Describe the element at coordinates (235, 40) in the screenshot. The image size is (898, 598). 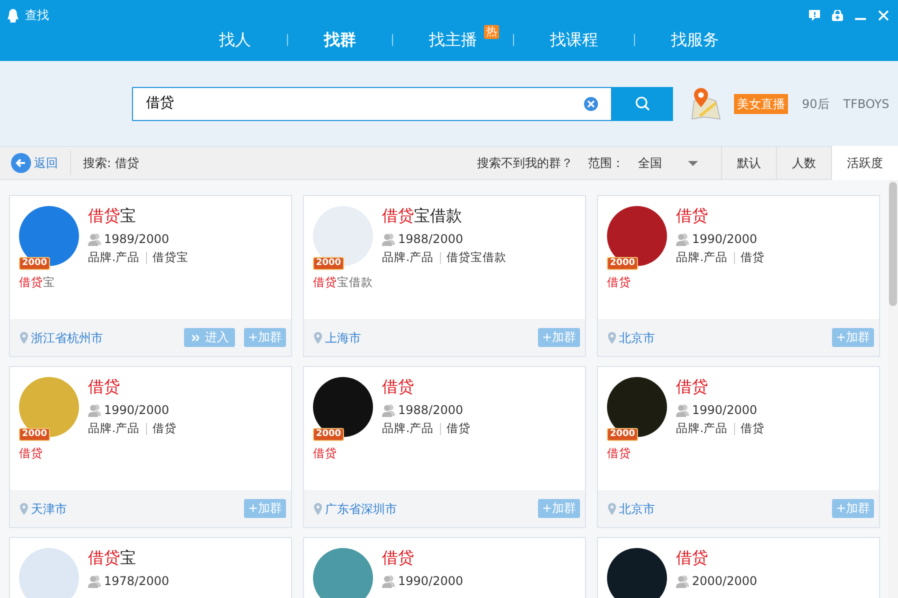
I see `nav-tab: 找人` at that location.